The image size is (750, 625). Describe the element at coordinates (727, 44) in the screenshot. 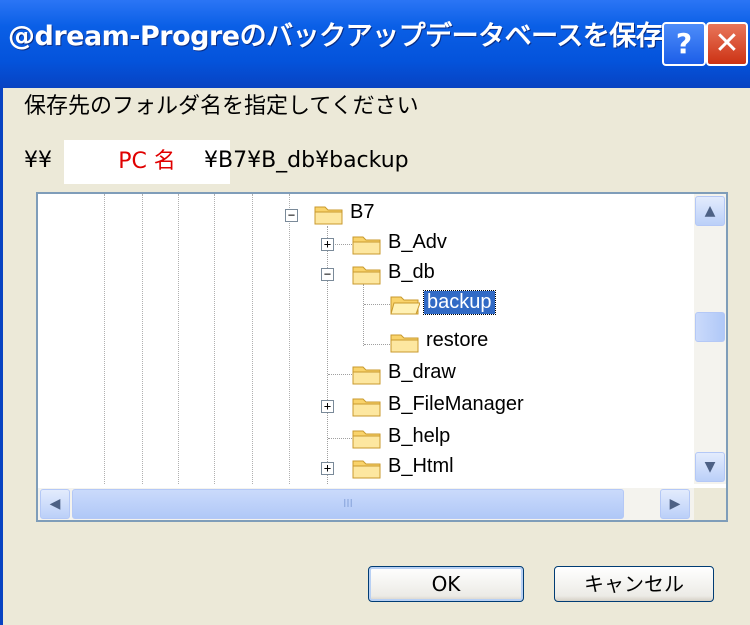

I see `close-button: ✕` at that location.